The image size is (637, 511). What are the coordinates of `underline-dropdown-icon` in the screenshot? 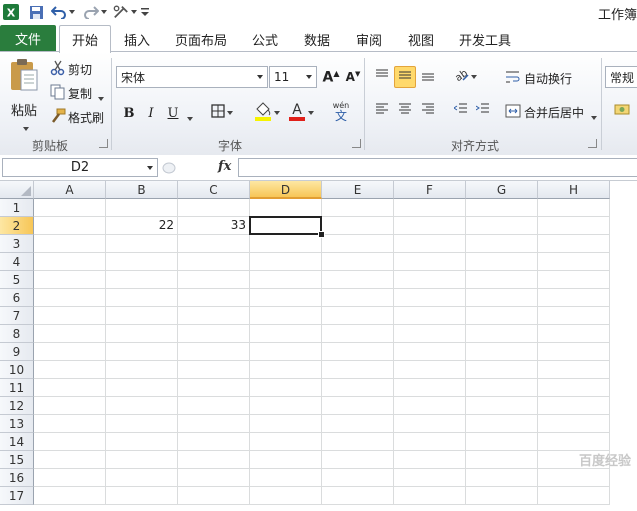 It's located at (189, 117).